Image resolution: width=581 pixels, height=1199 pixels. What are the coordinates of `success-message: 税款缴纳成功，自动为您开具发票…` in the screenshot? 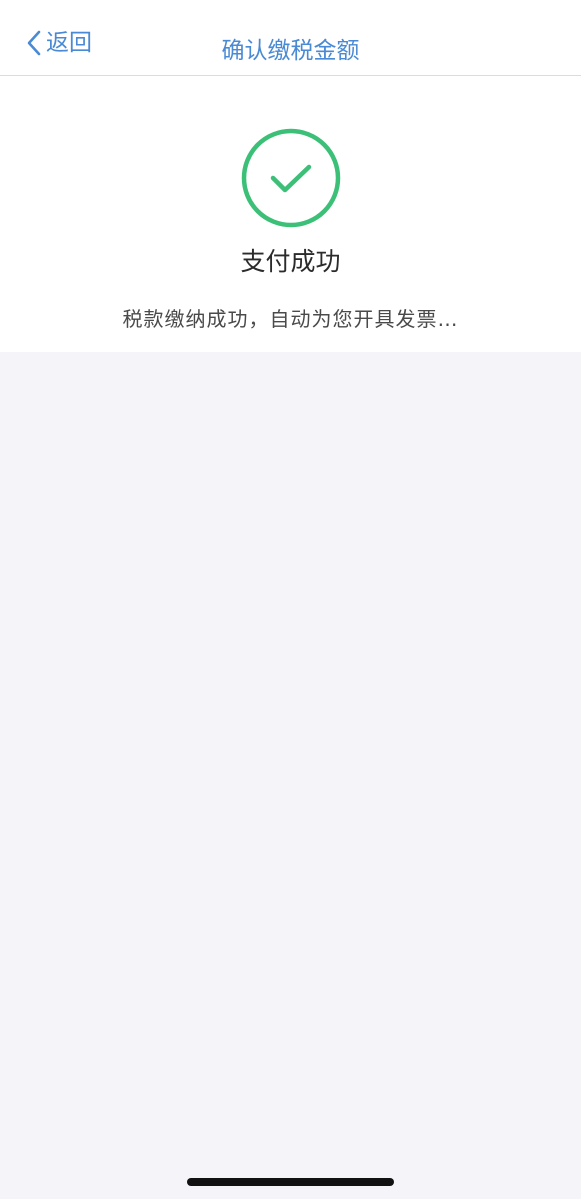 It's located at (290, 319).